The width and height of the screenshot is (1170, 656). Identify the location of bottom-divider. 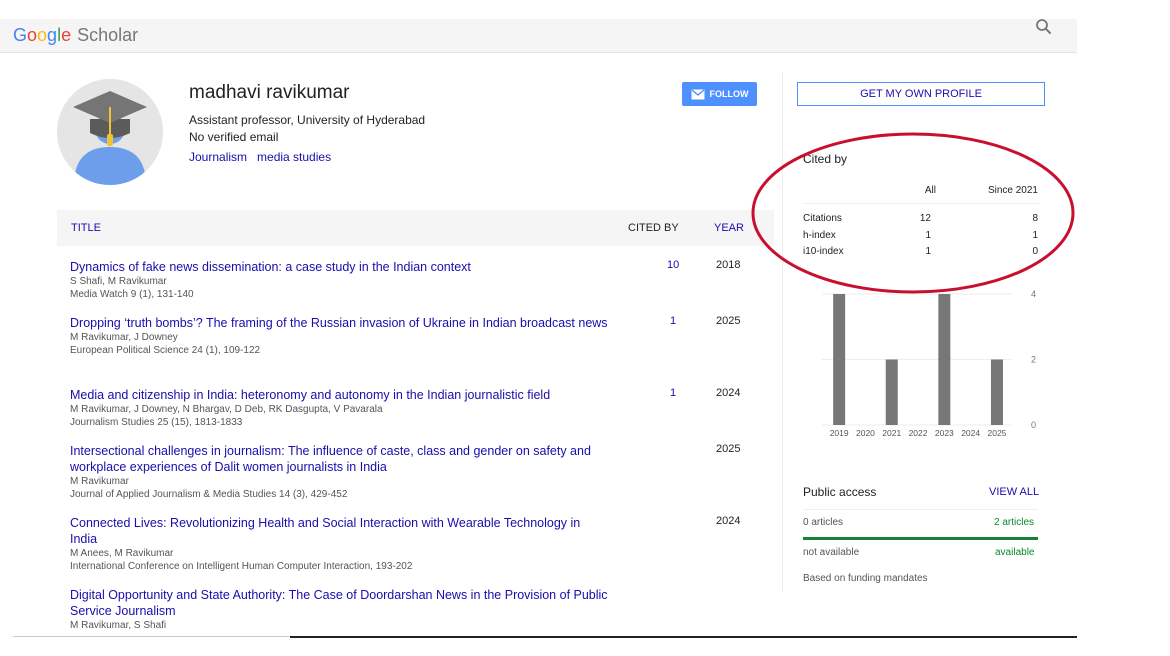
(153, 636).